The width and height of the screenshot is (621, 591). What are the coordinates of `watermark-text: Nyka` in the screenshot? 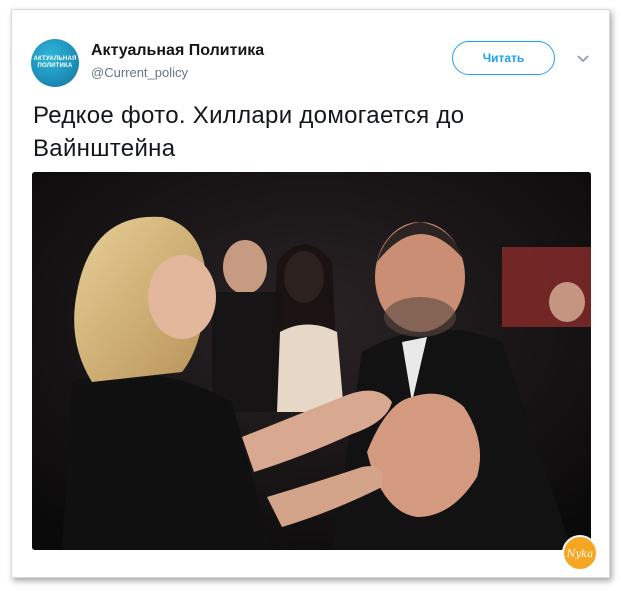 It's located at (579, 554).